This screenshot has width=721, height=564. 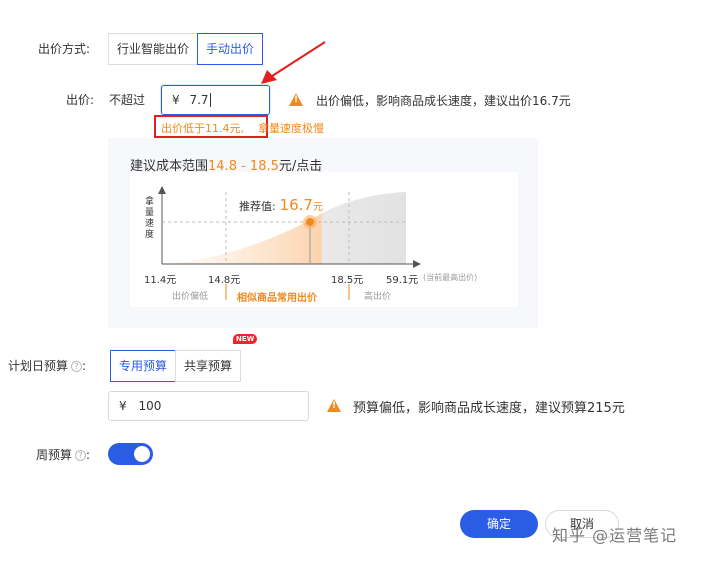 I want to click on daily-budget-value: 100, so click(x=150, y=406).